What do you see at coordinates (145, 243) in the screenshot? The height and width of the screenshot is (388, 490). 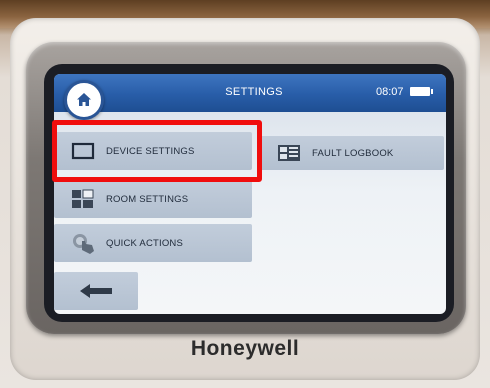 I see `quick-actions-label: QUICK ACTIONS` at bounding box center [145, 243].